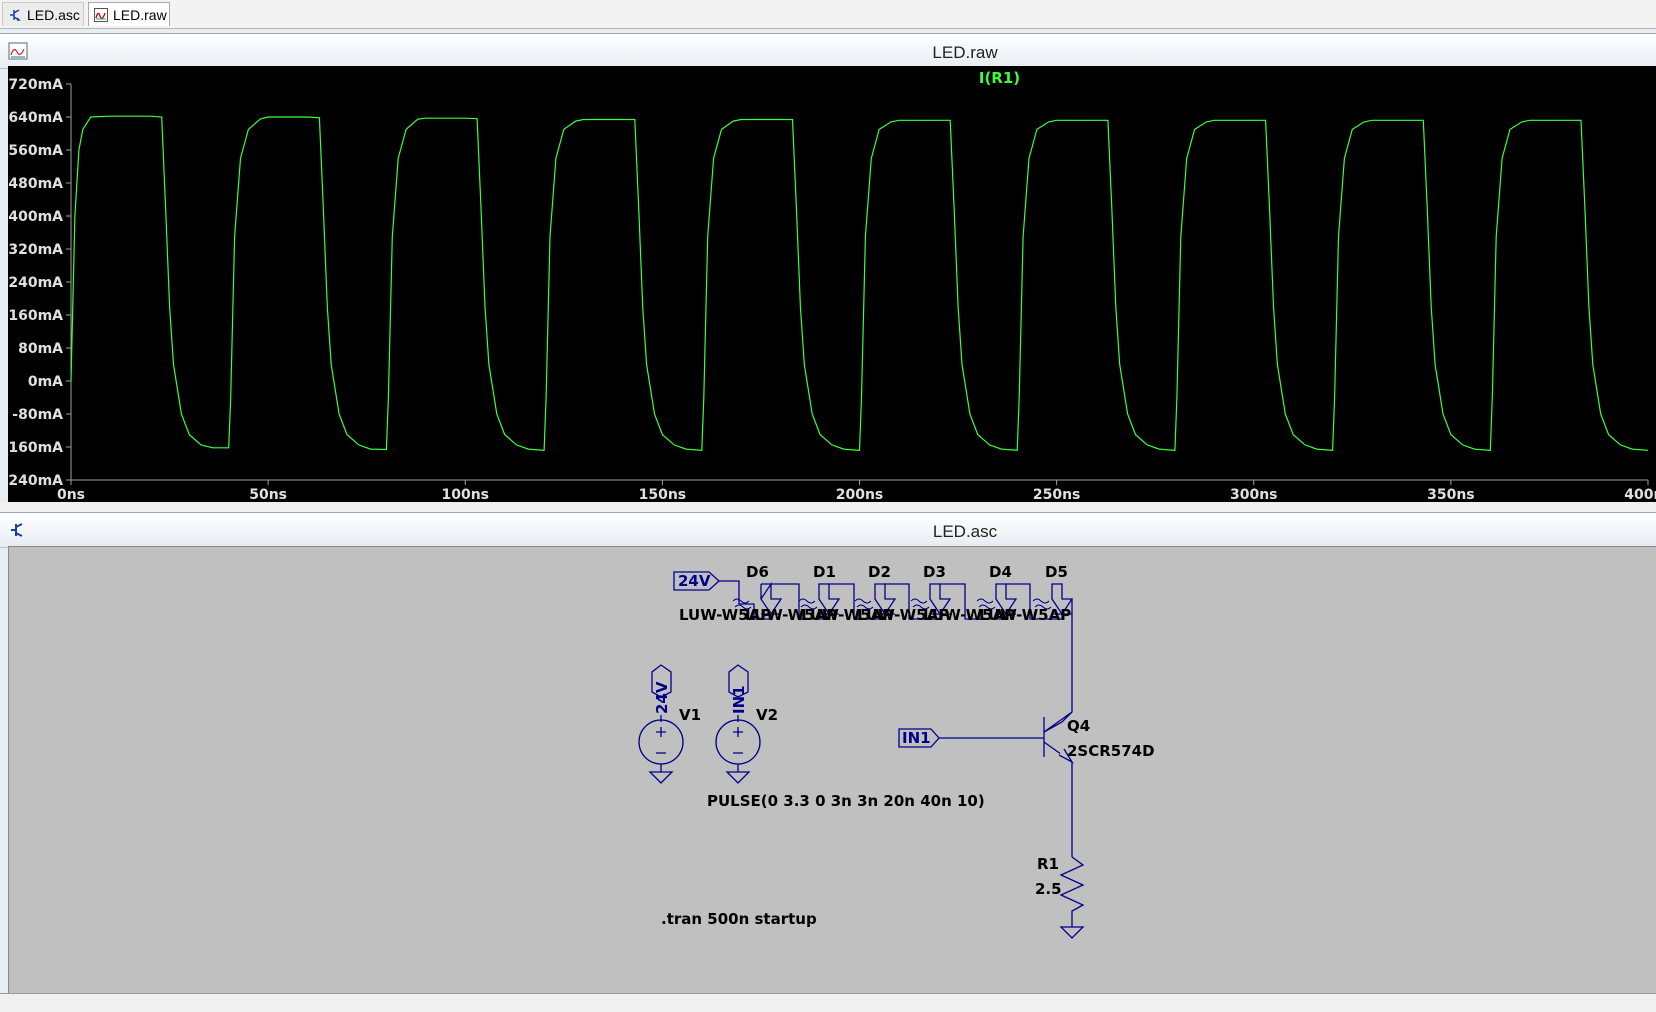  I want to click on x-tick-label: 100ns, so click(465, 494).